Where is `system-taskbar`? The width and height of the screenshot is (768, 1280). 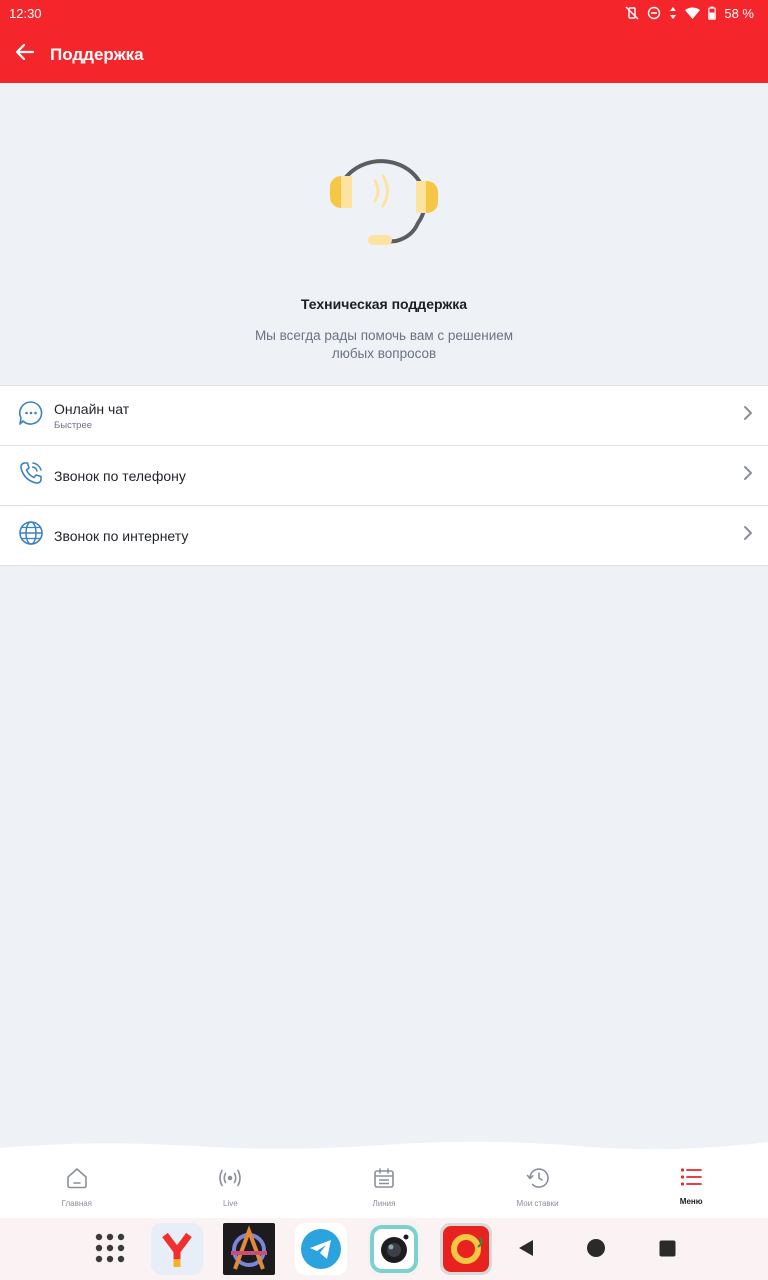 system-taskbar is located at coordinates (384, 1249).